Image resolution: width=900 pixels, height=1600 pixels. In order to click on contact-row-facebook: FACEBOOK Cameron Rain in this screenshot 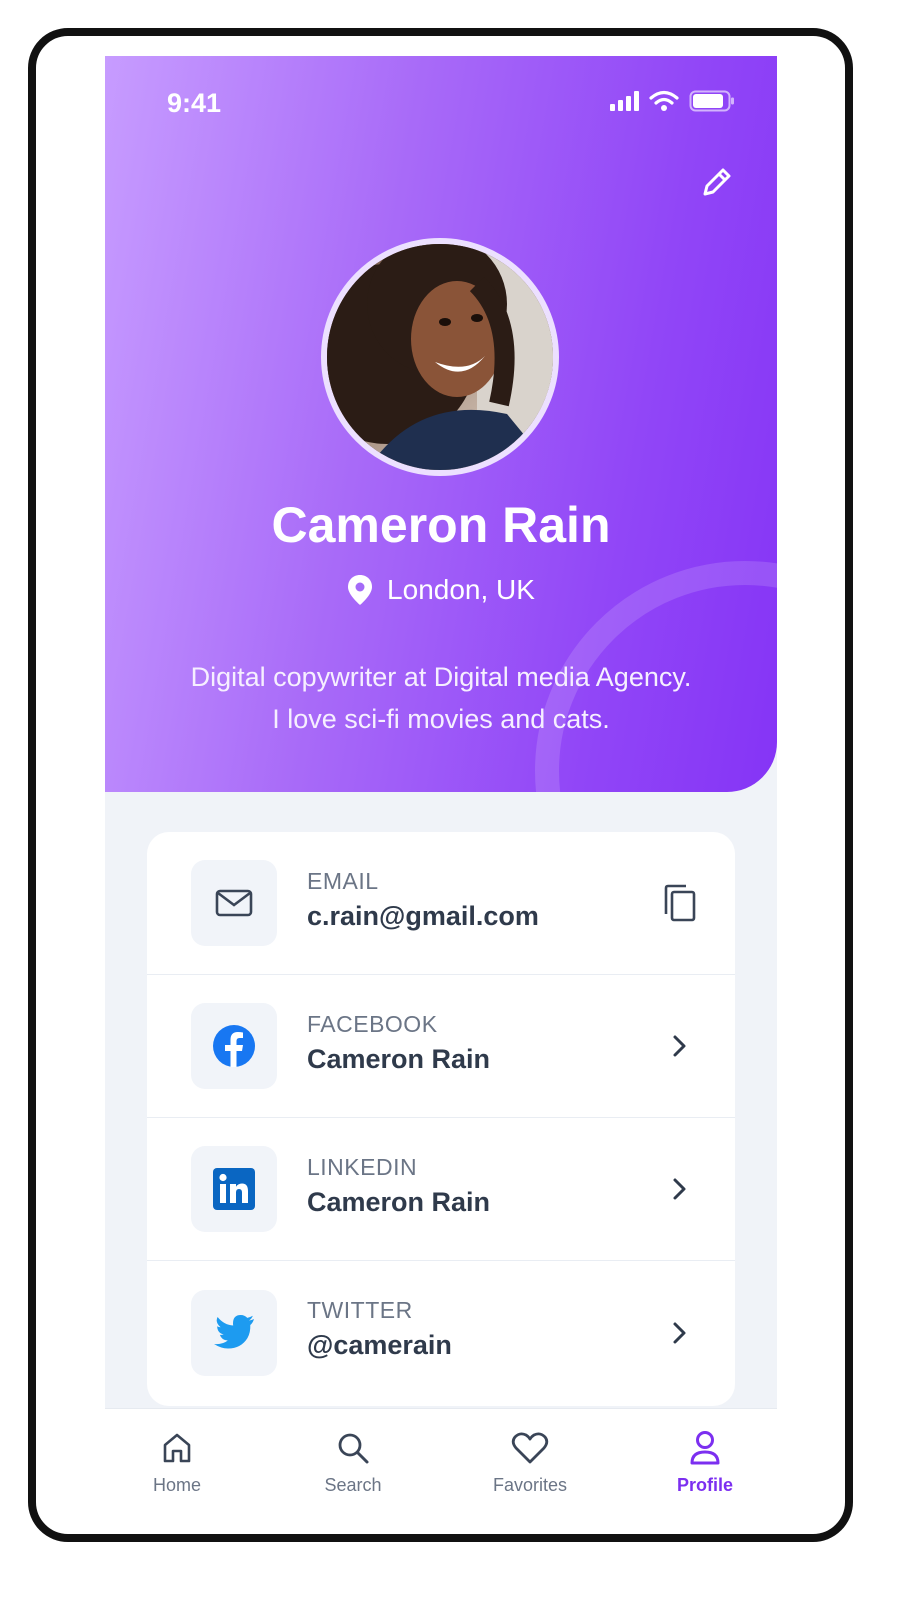, I will do `click(441, 1046)`.